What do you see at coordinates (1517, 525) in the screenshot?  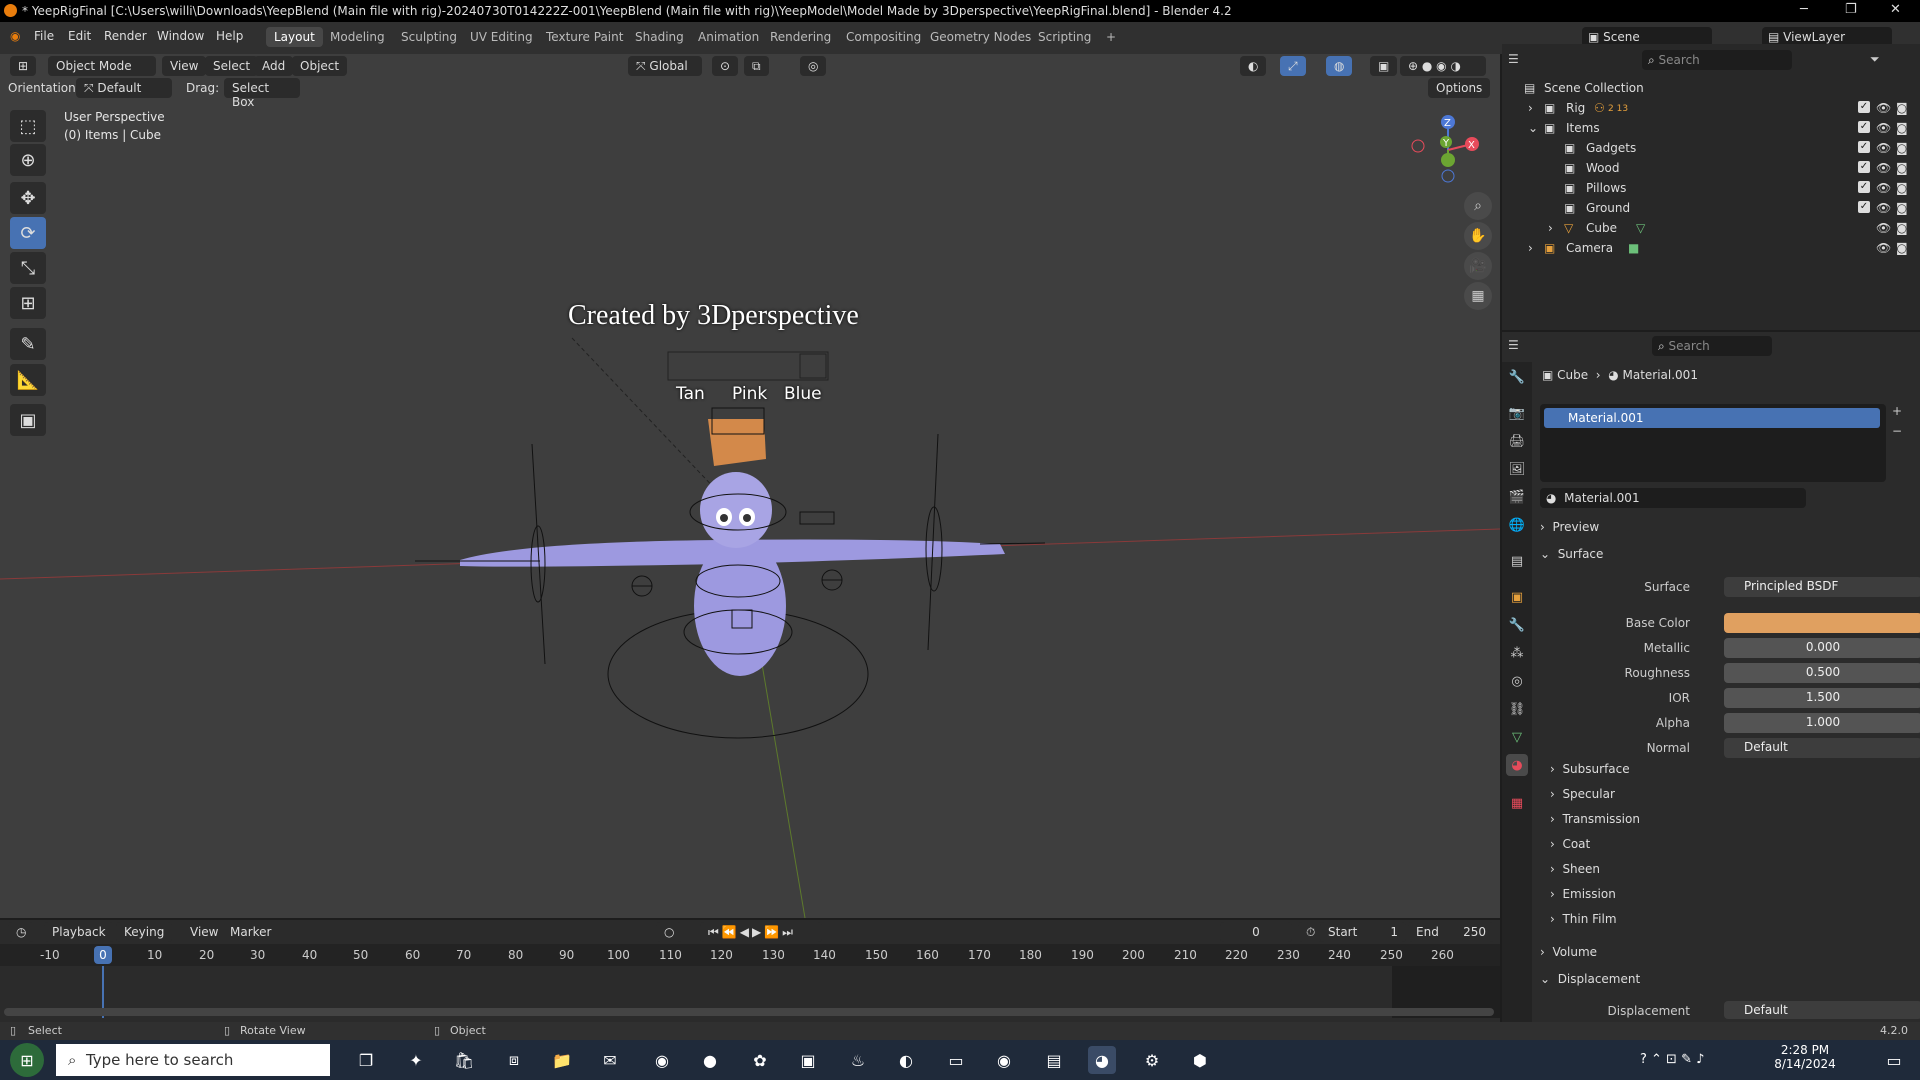 I see `world-tab-icon: 🌐` at bounding box center [1517, 525].